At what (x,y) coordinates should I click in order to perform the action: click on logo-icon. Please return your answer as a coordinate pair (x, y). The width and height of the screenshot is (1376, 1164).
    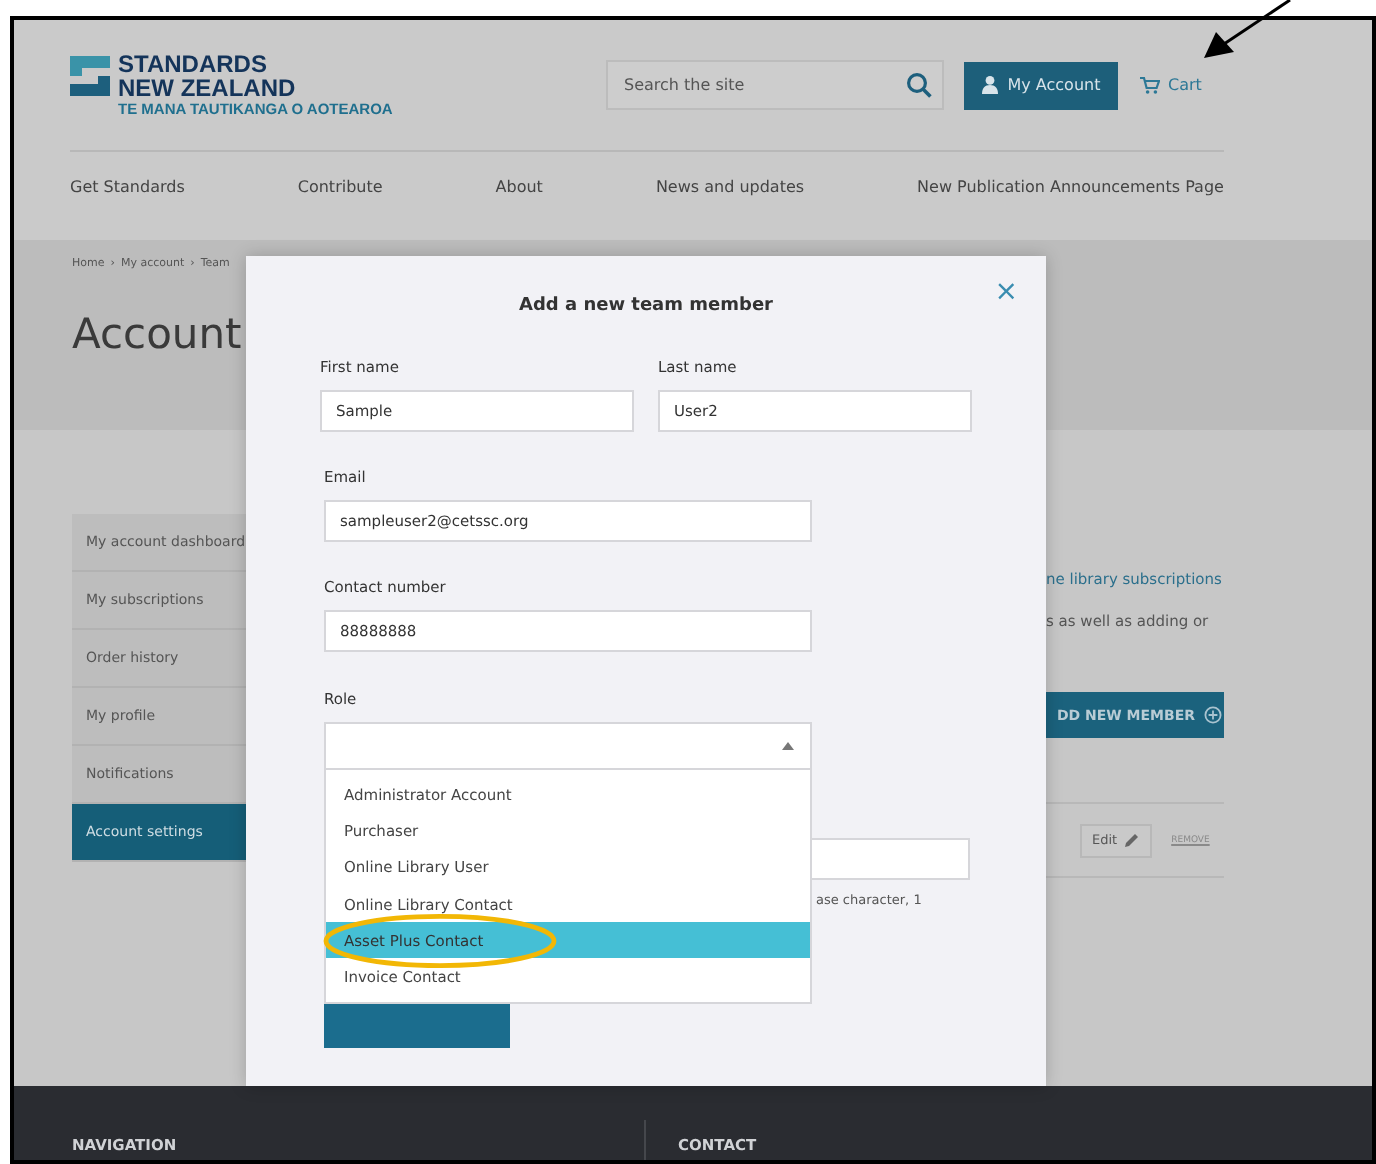
    Looking at the image, I should click on (90, 75).